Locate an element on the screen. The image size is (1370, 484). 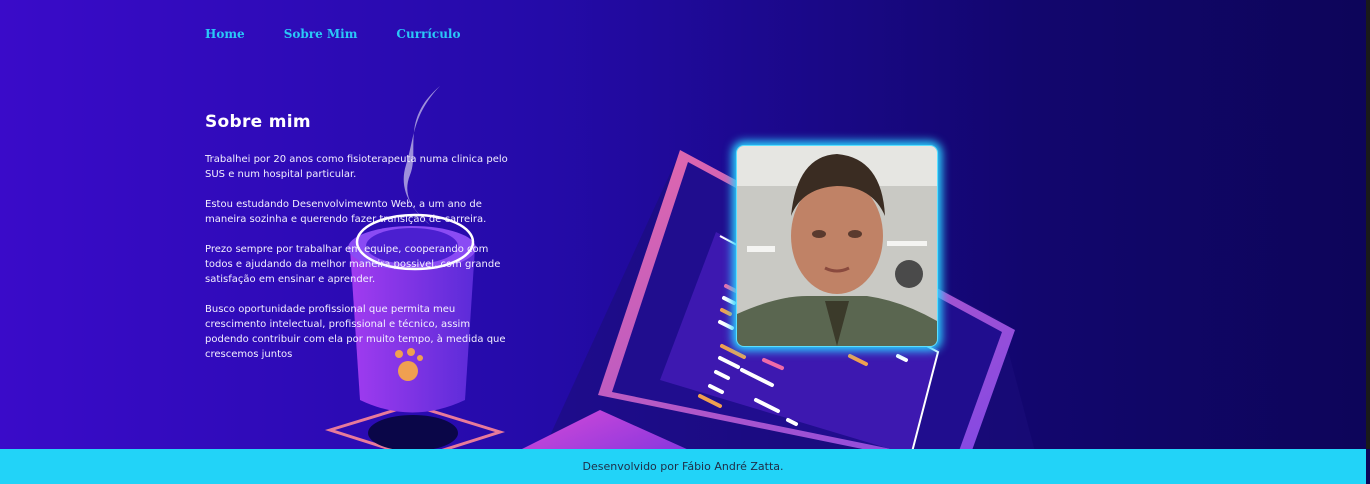
nav-link-home: Home is located at coordinates (225, 34).